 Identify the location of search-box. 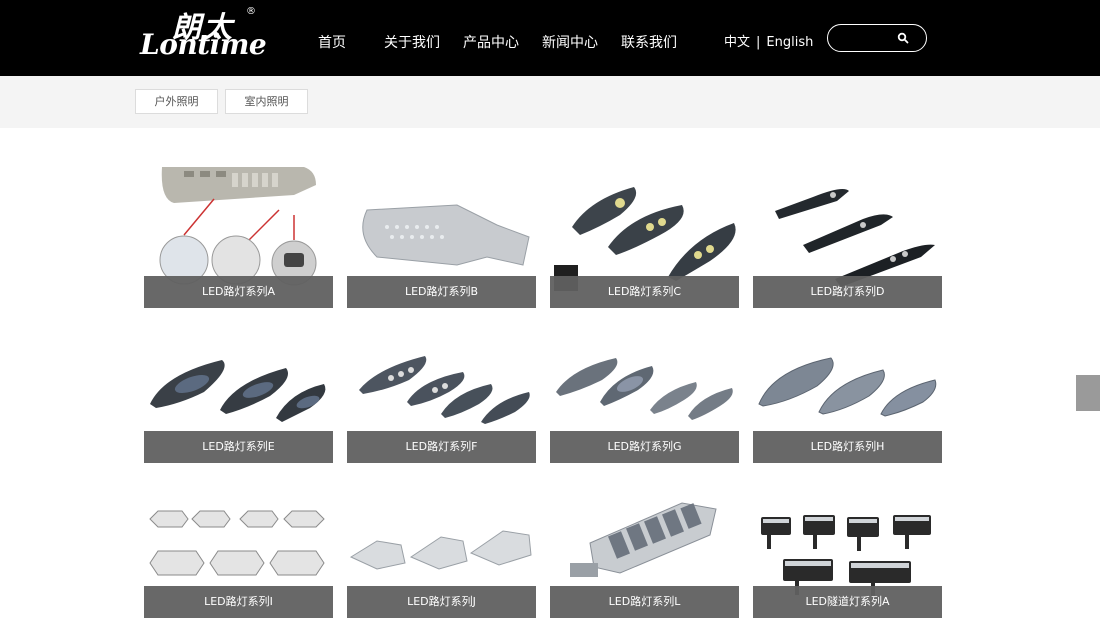
(877, 38).